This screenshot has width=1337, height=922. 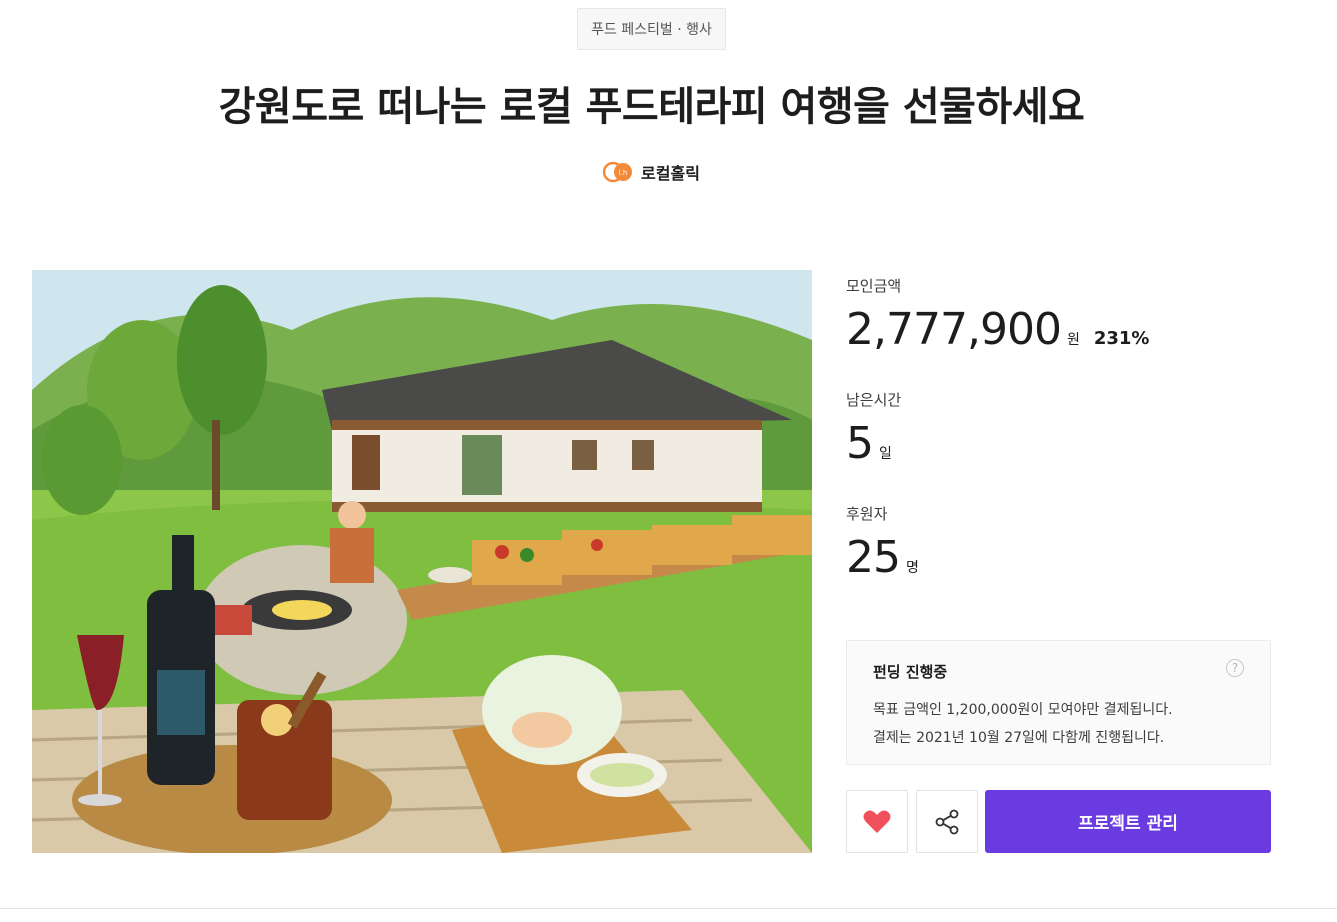 I want to click on backers-unit: 명, so click(x=912, y=568).